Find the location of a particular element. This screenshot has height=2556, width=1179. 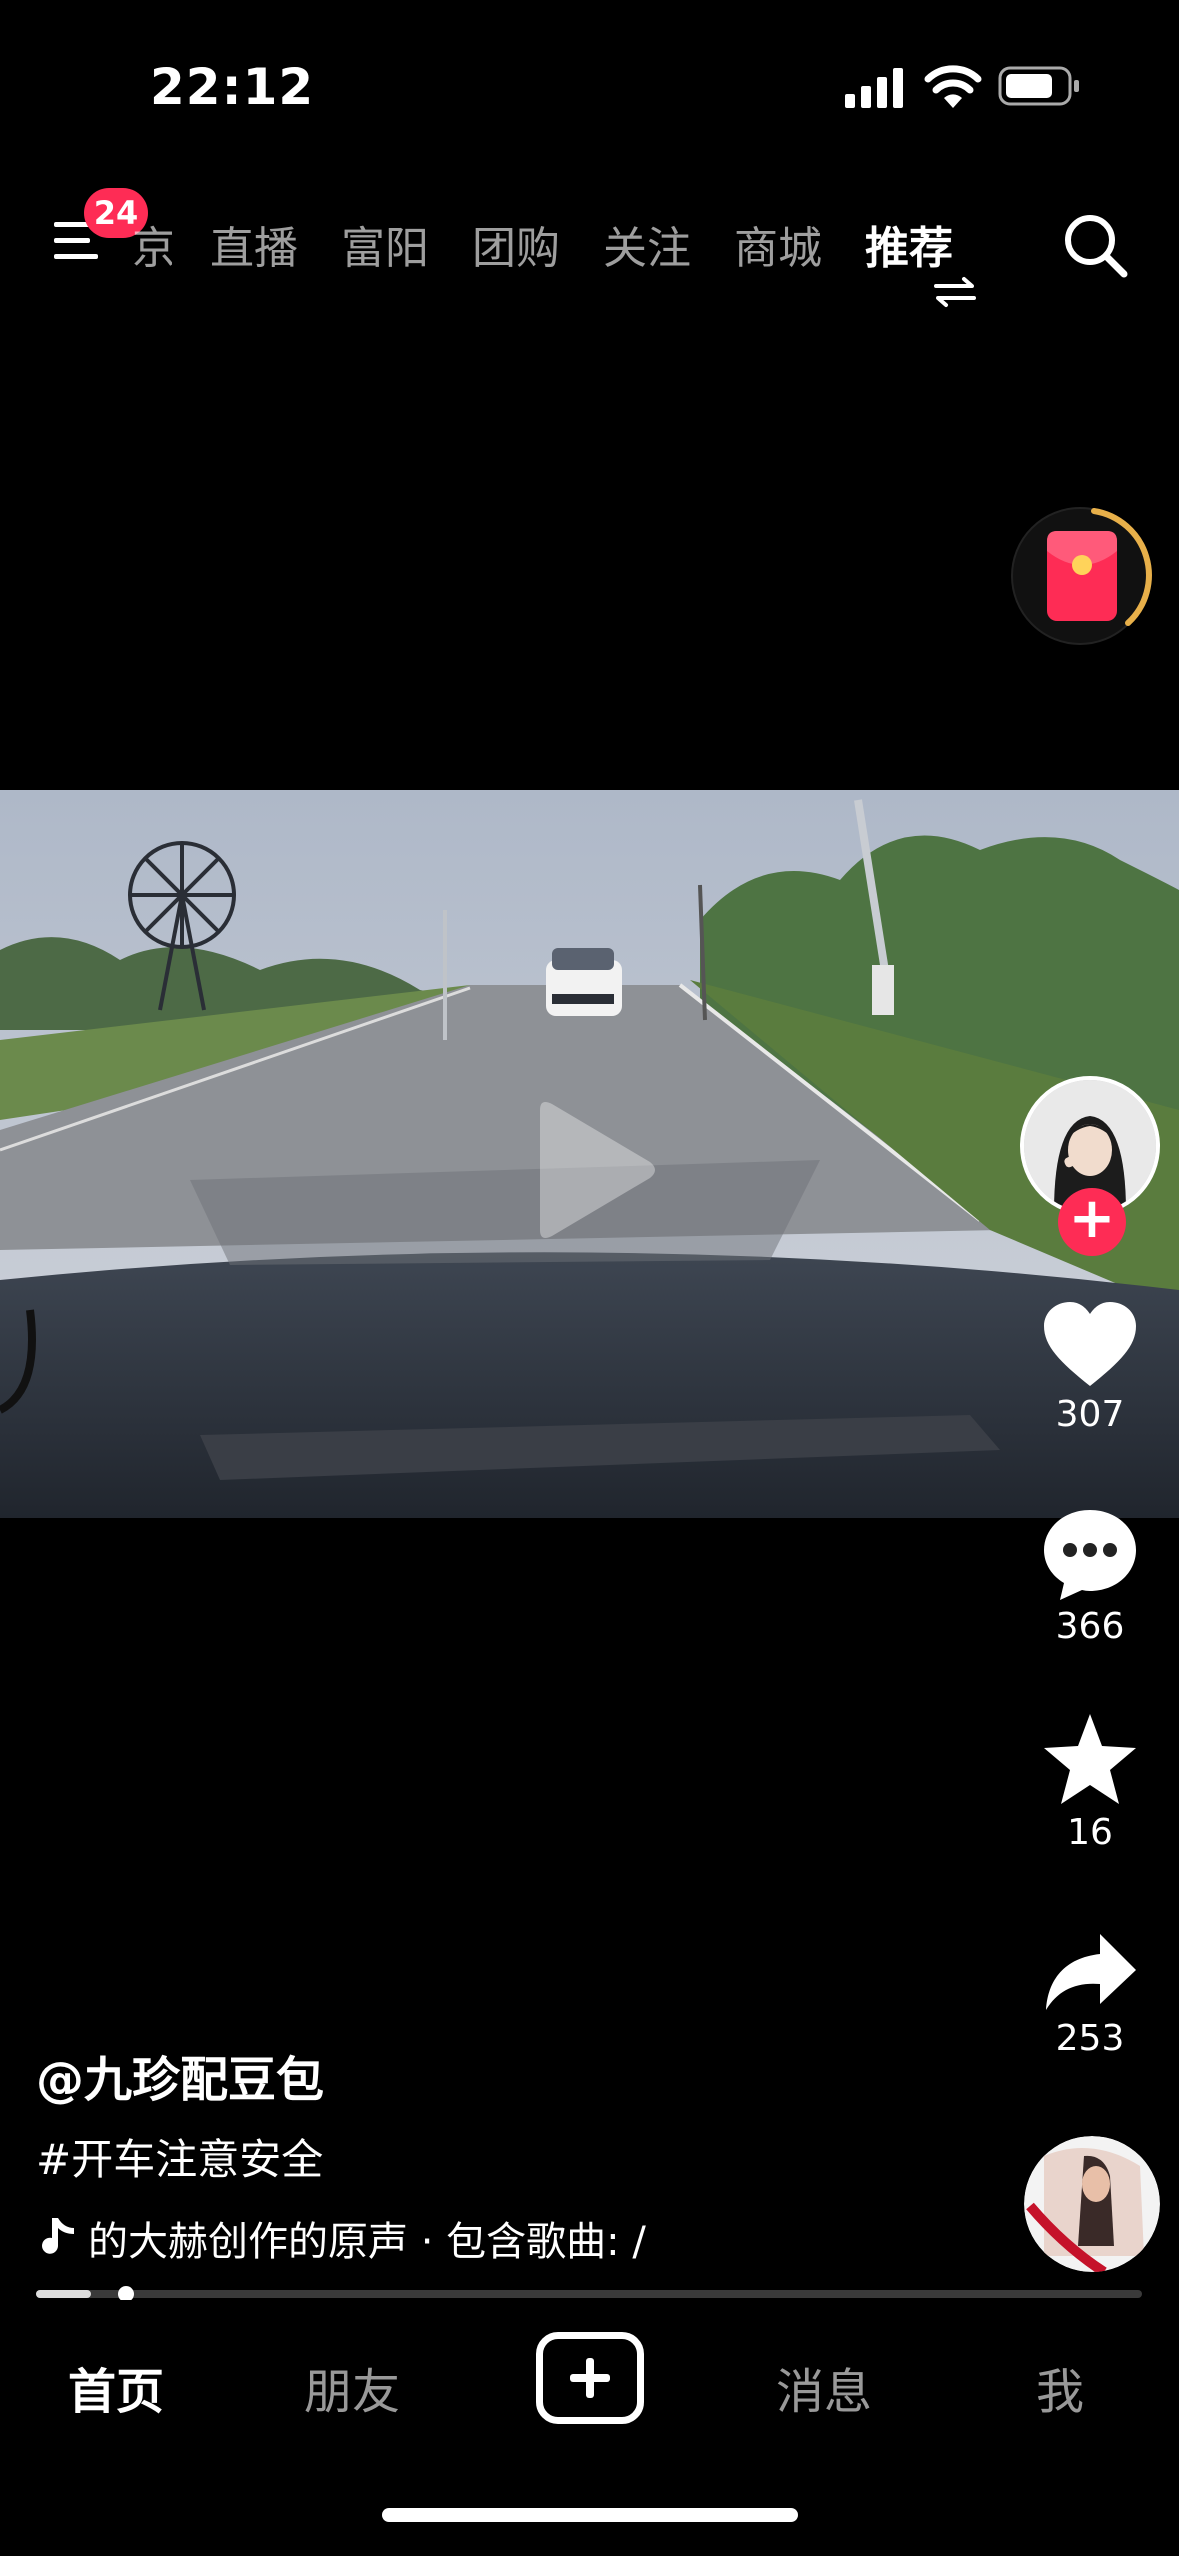

nav-home: 首页 is located at coordinates (116, 2387).